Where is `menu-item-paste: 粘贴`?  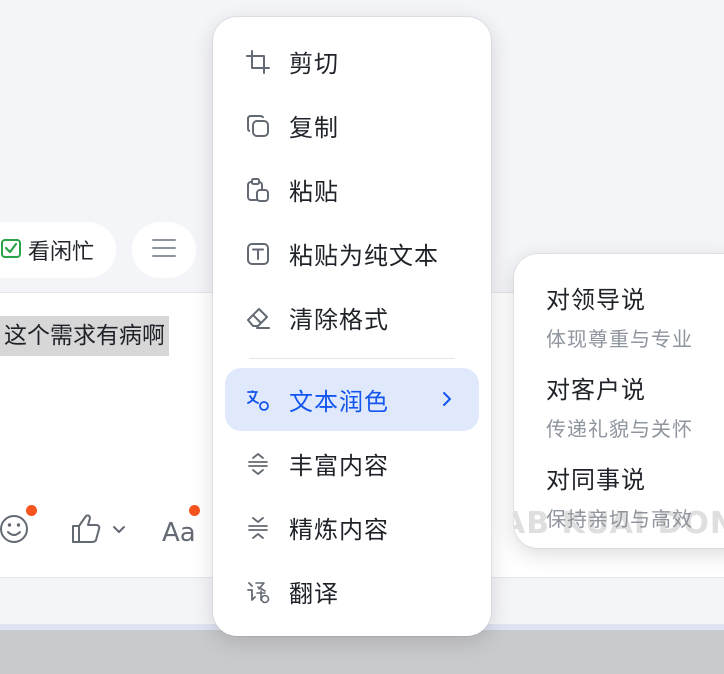
menu-item-paste: 粘贴 is located at coordinates (352, 189).